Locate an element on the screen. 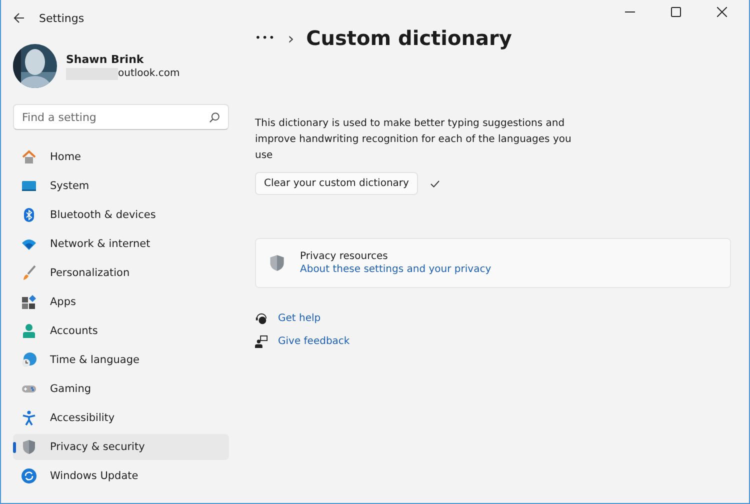 This screenshot has height=504, width=750. help-link: Get help is located at coordinates (299, 318).